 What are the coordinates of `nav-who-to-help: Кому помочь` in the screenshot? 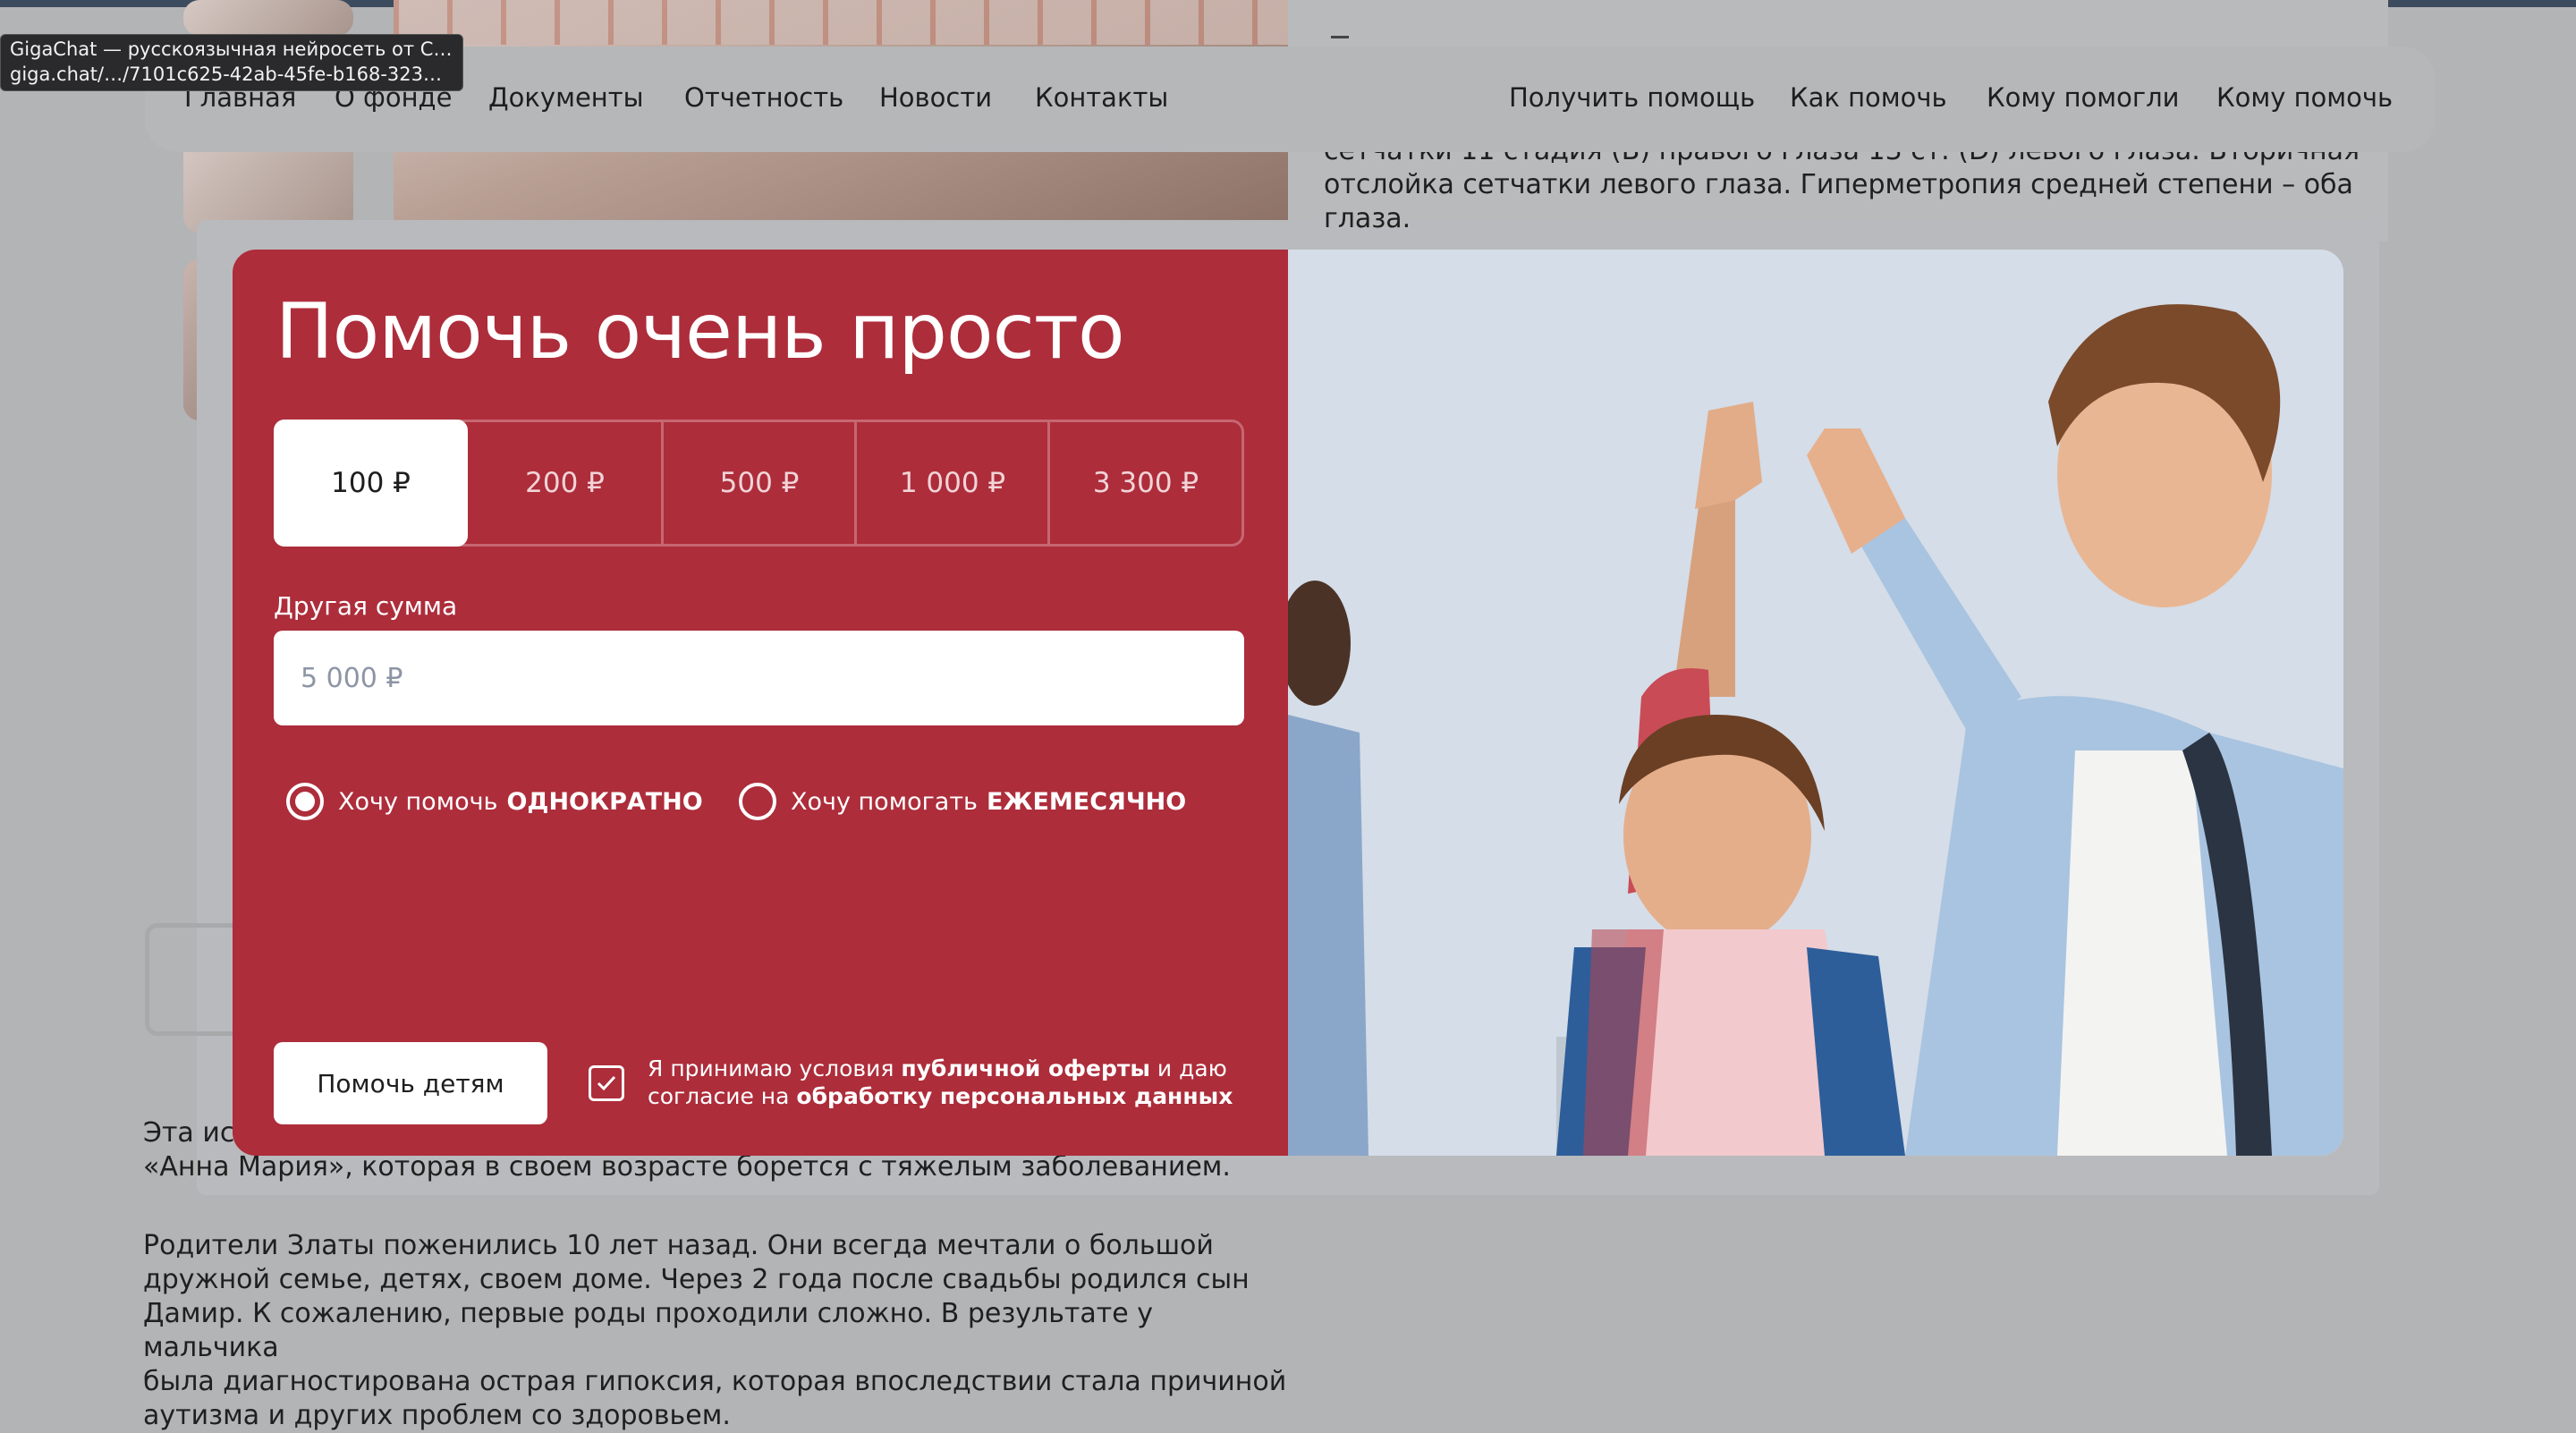 It's located at (2304, 97).